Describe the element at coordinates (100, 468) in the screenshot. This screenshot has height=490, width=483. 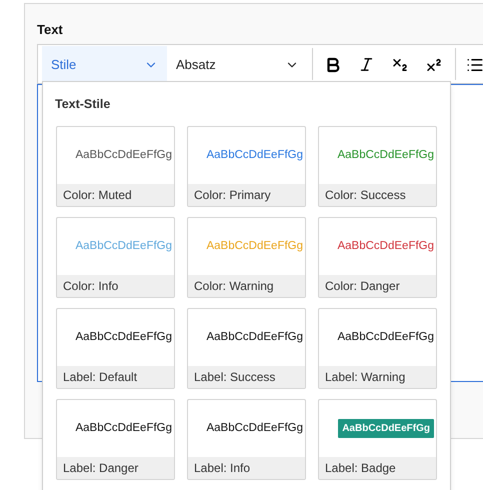
I see `style-label: Label: Danger` at that location.